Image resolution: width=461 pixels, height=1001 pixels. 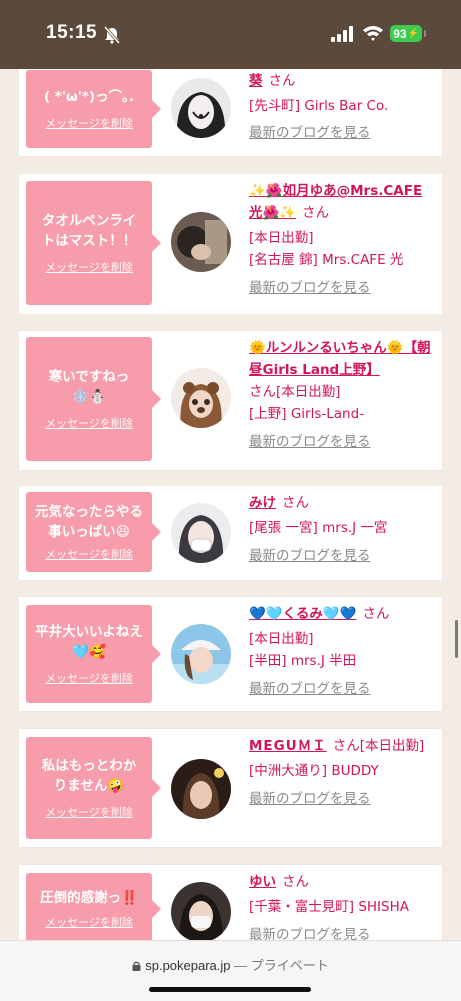 What do you see at coordinates (288, 746) in the screenshot?
I see `cast-name-link: MEGUＭＩ` at bounding box center [288, 746].